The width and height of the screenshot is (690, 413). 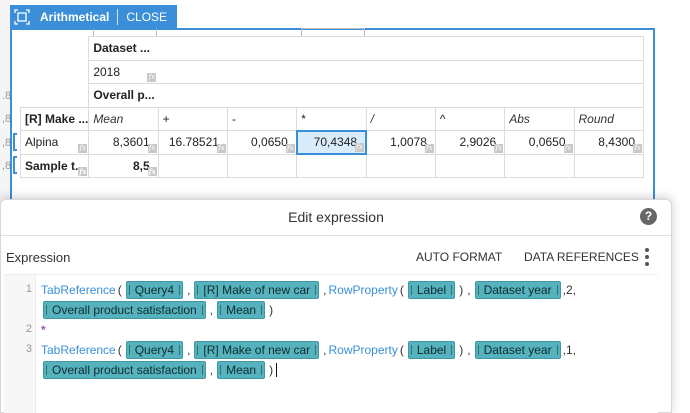 I want to click on divider, so click(x=336, y=235).